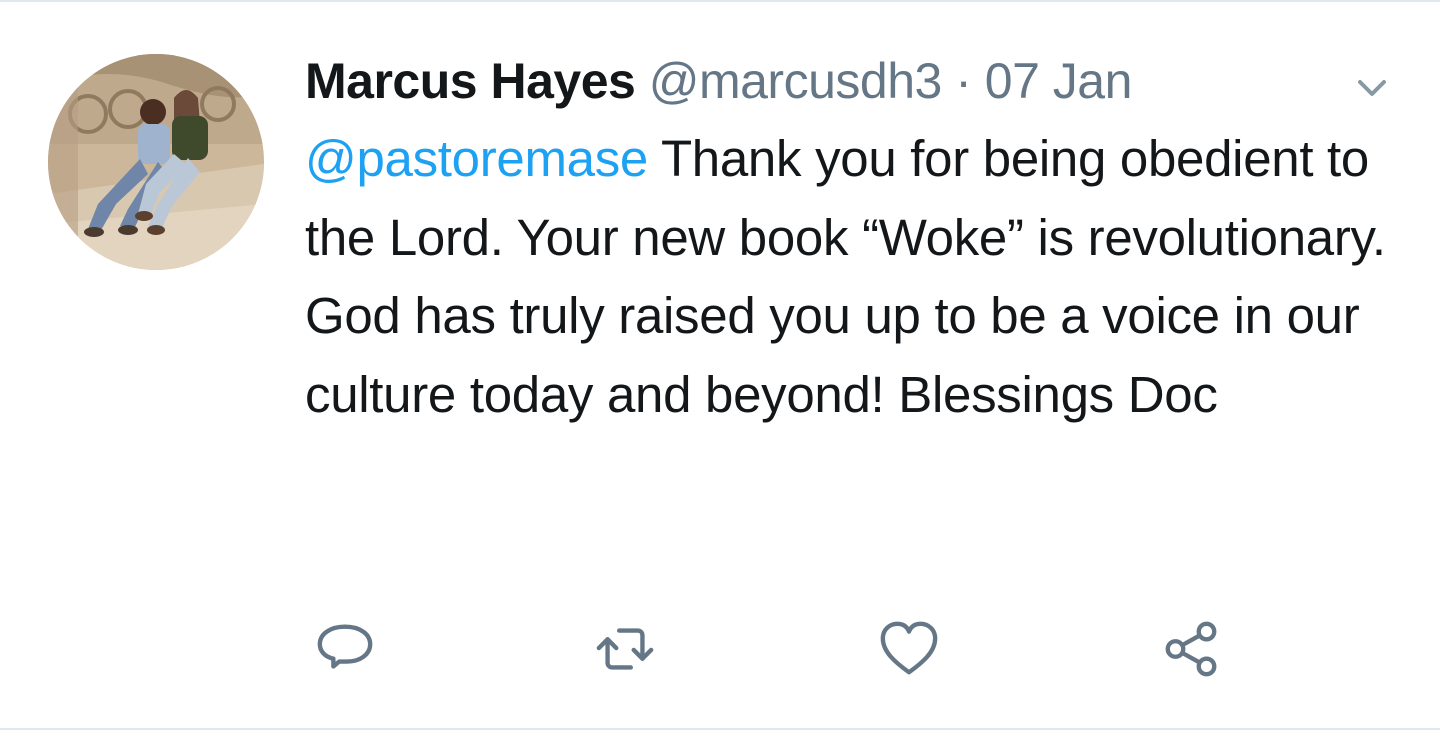  I want to click on reply-button, so click(345, 649).